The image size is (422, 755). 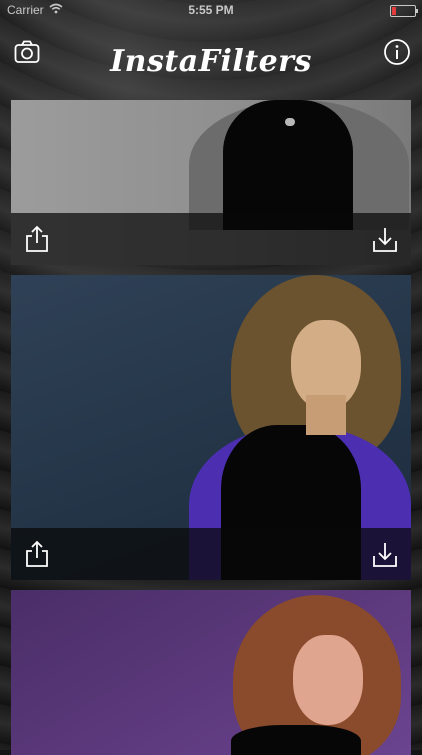 What do you see at coordinates (404, 11) in the screenshot?
I see `battery-icon` at bounding box center [404, 11].